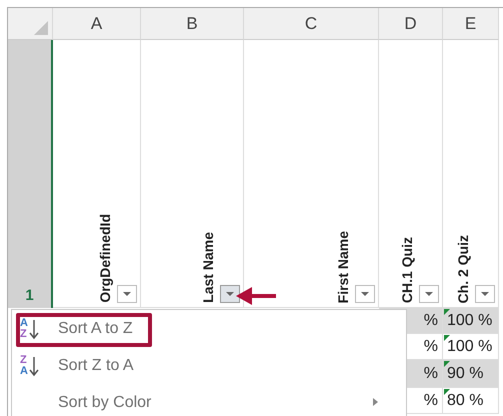 The width and height of the screenshot is (503, 416). I want to click on table-cell: 90 %, so click(471, 374).